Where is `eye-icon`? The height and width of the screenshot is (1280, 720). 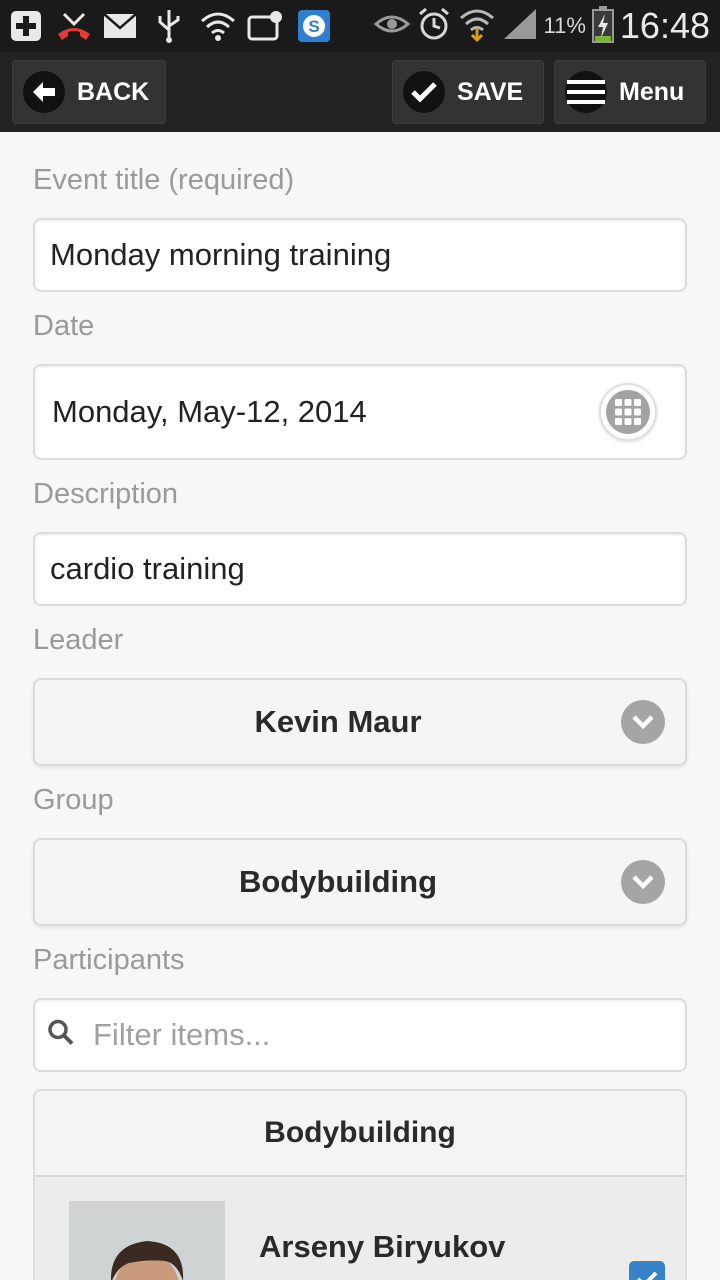 eye-icon is located at coordinates (391, 26).